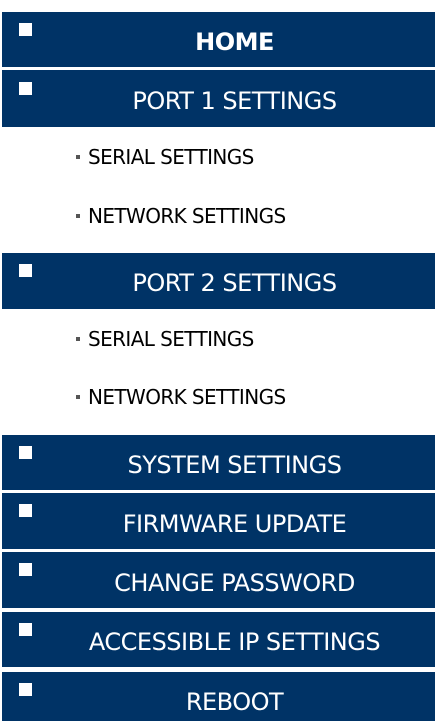 The height and width of the screenshot is (721, 437). What do you see at coordinates (234, 642) in the screenshot?
I see `menu-item-accessible-ip-label: ACCESSIBLE IP SETTINGS` at bounding box center [234, 642].